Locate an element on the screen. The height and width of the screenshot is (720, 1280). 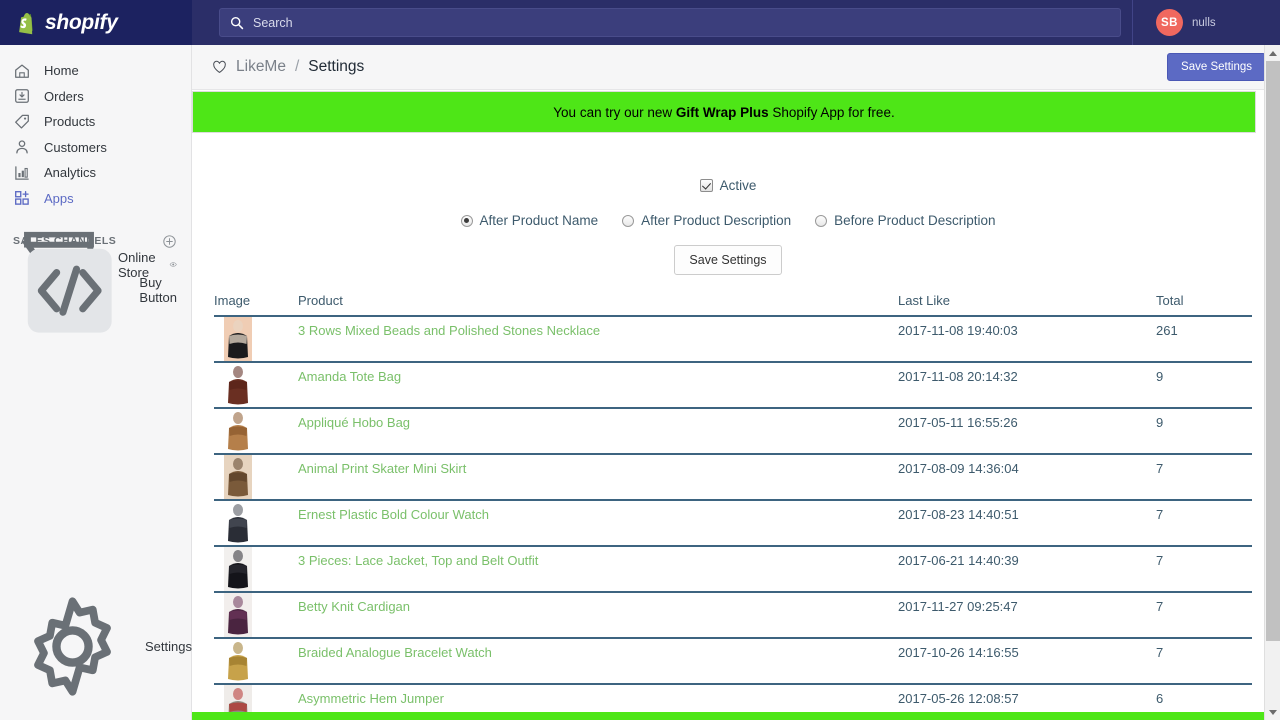
sidebar-item-label: Products is located at coordinates (70, 122).